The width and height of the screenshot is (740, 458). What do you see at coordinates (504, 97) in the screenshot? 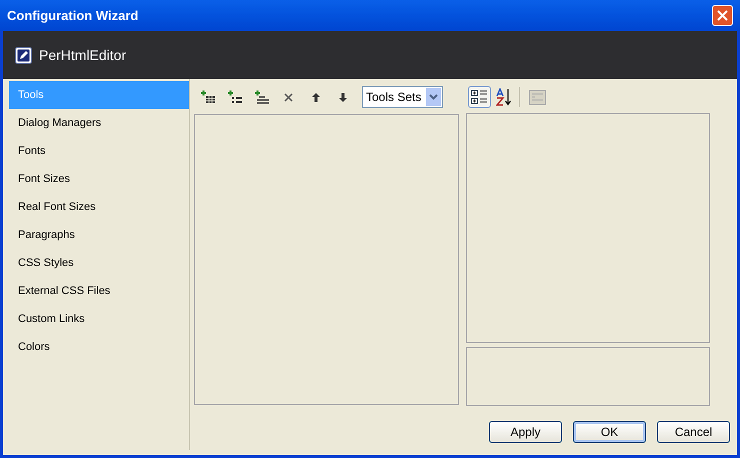
I see `sort-az-icon` at bounding box center [504, 97].